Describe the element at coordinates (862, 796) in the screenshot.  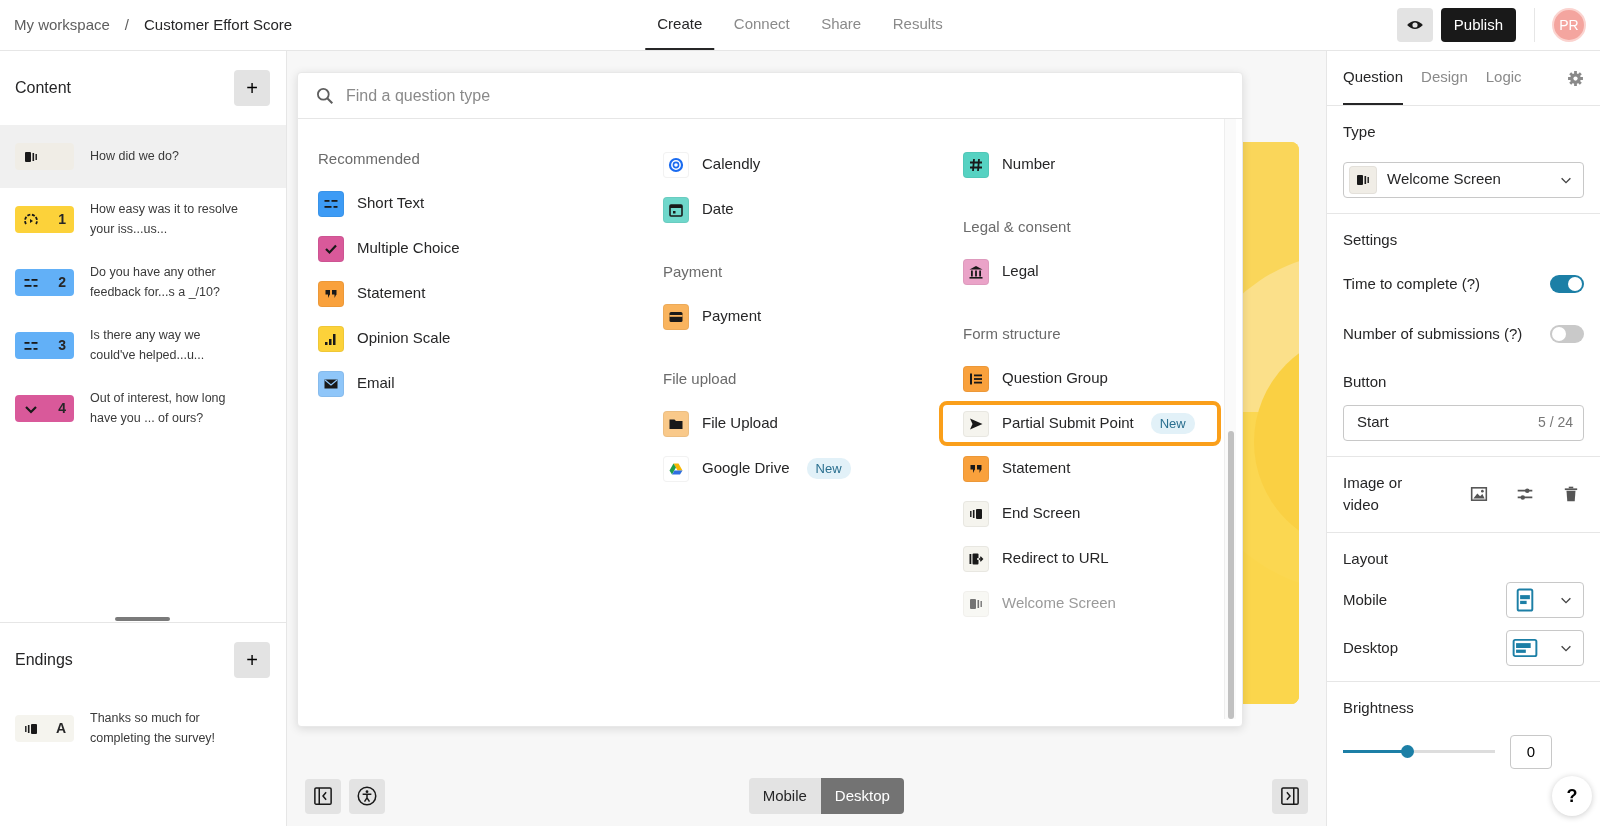
I see `view-toggle: Desktop` at that location.